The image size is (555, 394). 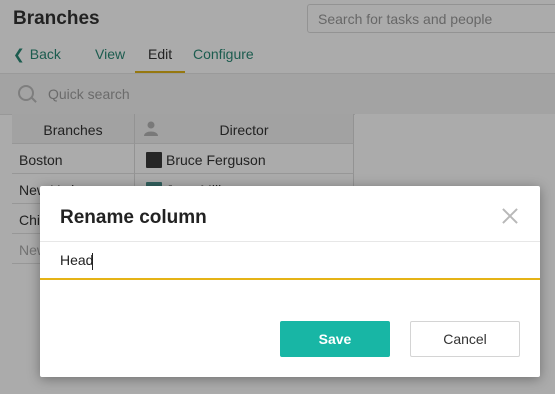 What do you see at coordinates (290, 261) in the screenshot?
I see `column-name-input` at bounding box center [290, 261].